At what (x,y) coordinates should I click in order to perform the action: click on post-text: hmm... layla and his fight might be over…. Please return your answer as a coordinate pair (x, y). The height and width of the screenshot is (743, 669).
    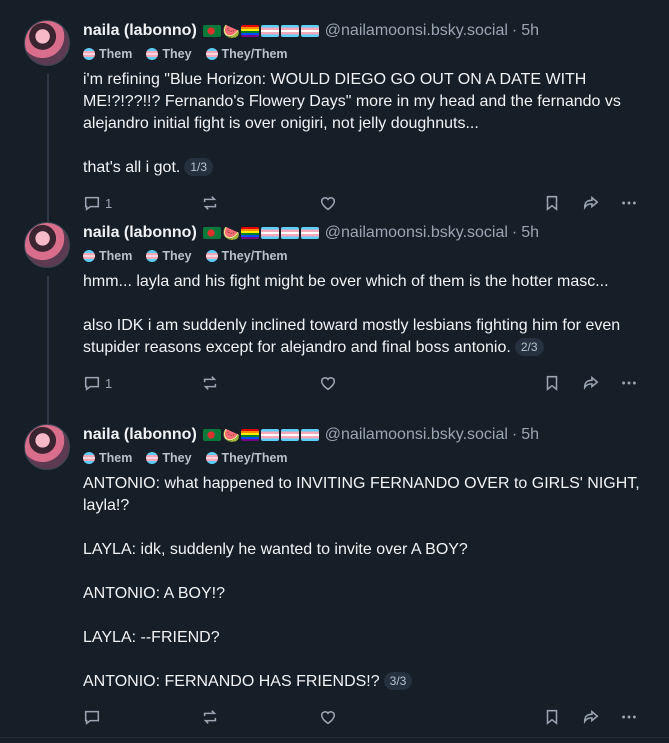
    Looking at the image, I should click on (368, 315).